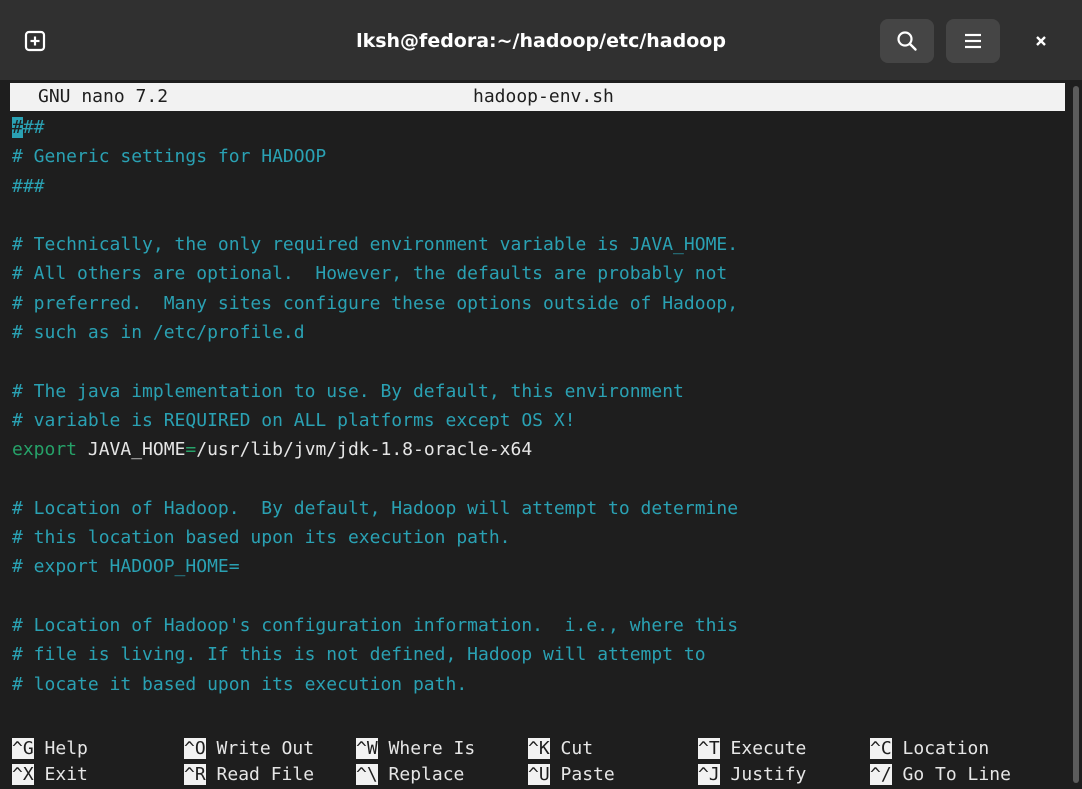 This screenshot has height=789, width=1082. Describe the element at coordinates (426, 774) in the screenshot. I see `shortcut-label: Replace` at that location.